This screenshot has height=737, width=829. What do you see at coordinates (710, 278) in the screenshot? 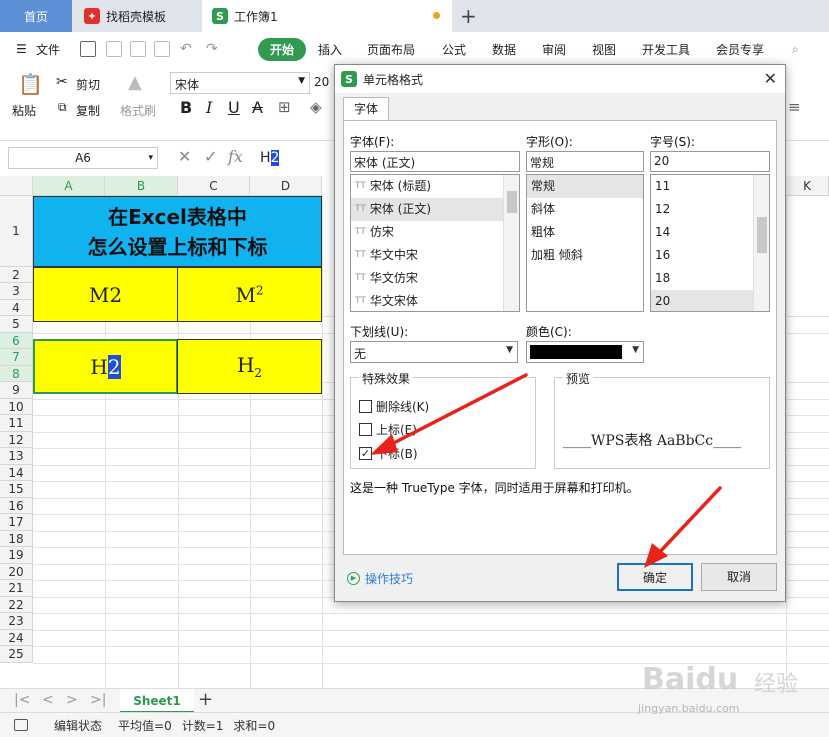
I see `list-item: 18` at bounding box center [710, 278].